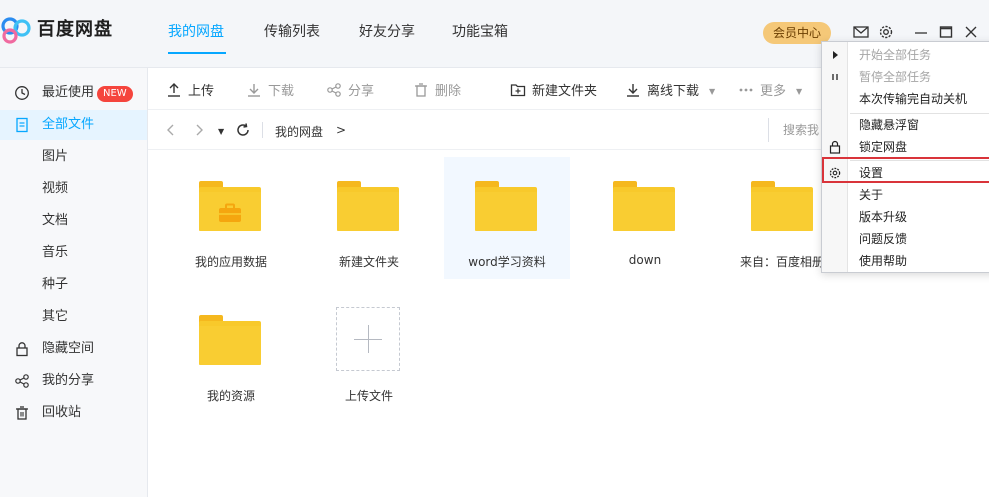 This screenshot has height=497, width=989. I want to click on tab-transfer-list: 传输列表, so click(292, 32).